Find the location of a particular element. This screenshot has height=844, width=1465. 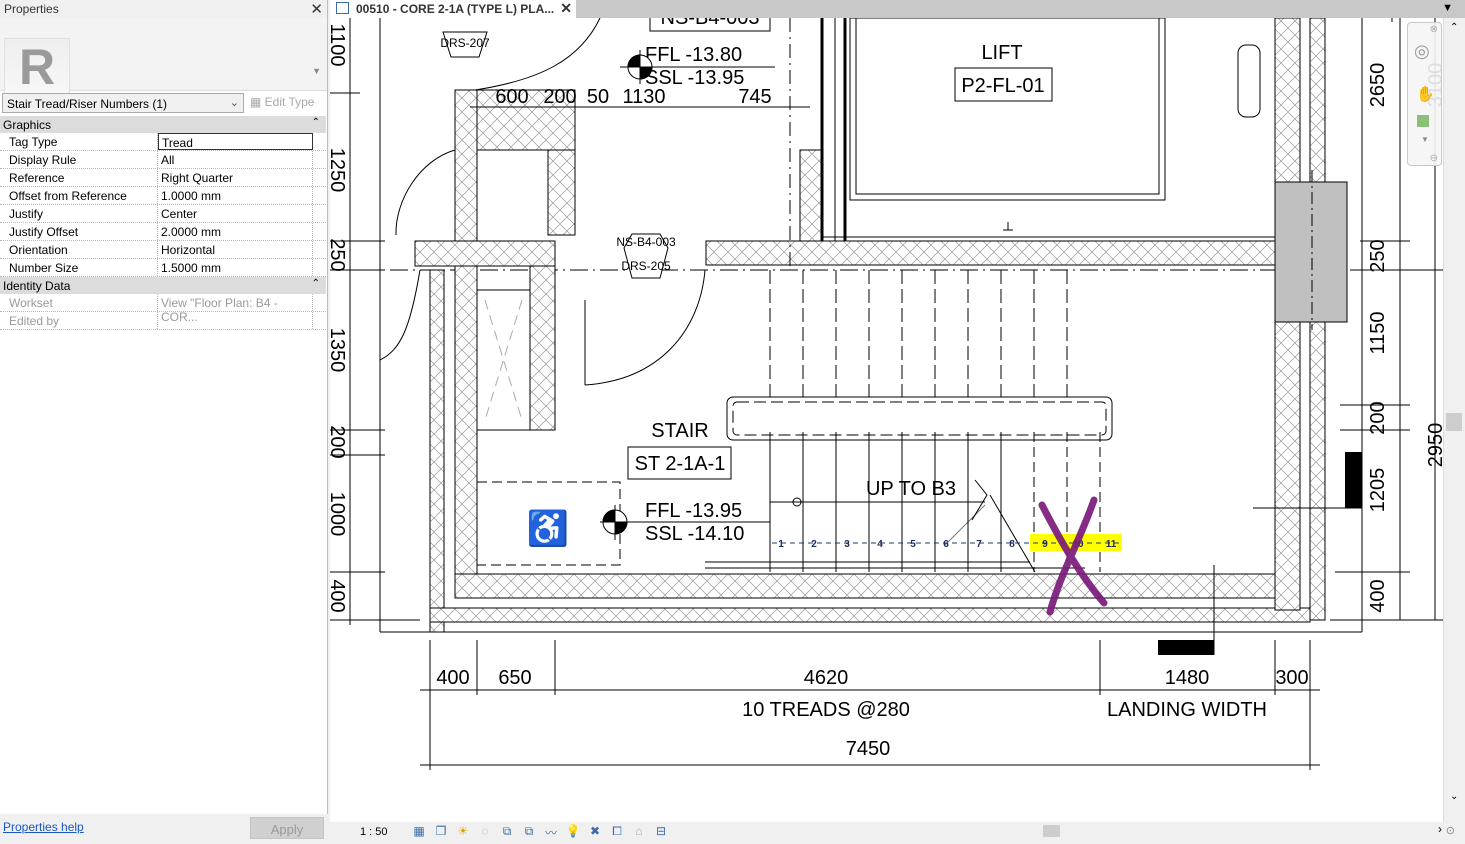

door-tag-bottom: DRS-205 is located at coordinates (646, 266).